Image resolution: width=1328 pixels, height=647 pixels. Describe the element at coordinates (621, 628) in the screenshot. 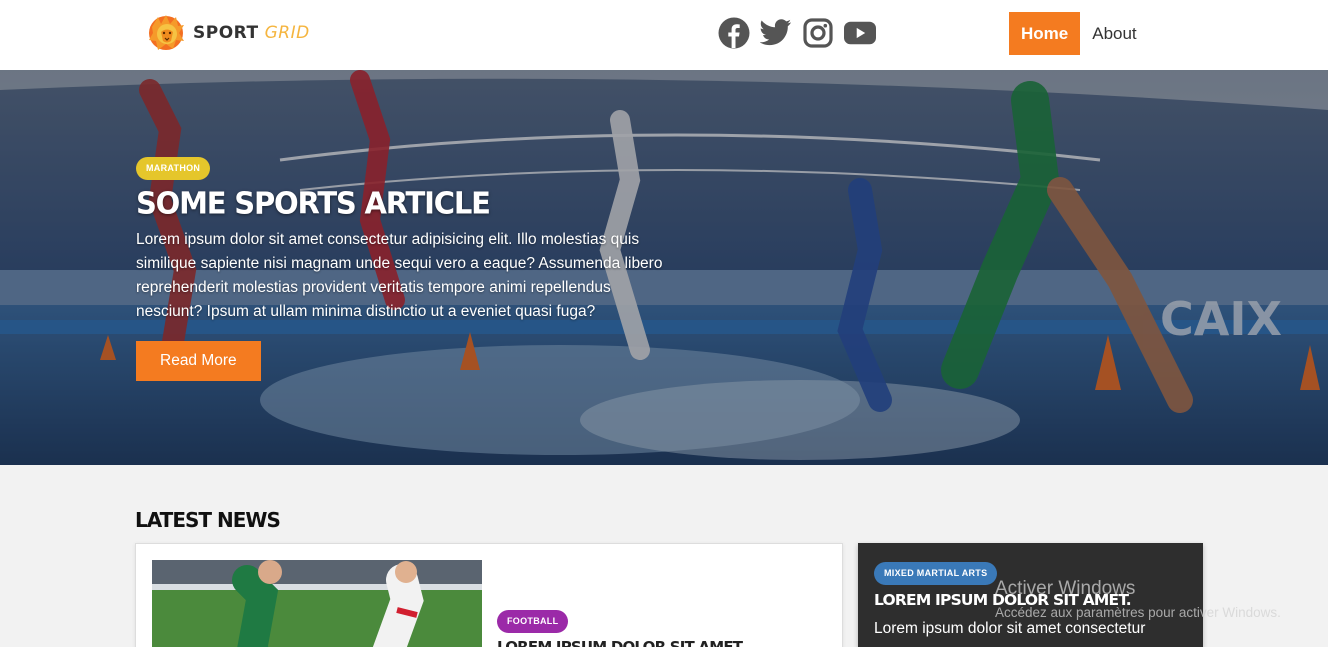

I see `football-card-body: FOOTBALL LOREM IPSUM DOLOR SIT AMET.` at that location.